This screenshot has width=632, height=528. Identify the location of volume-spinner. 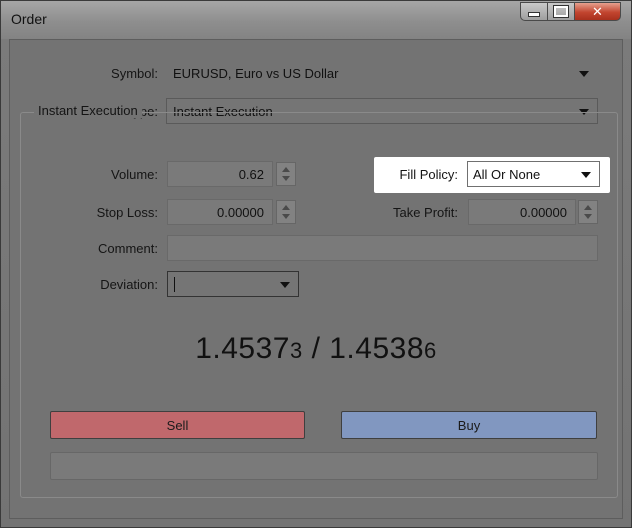
(286, 174).